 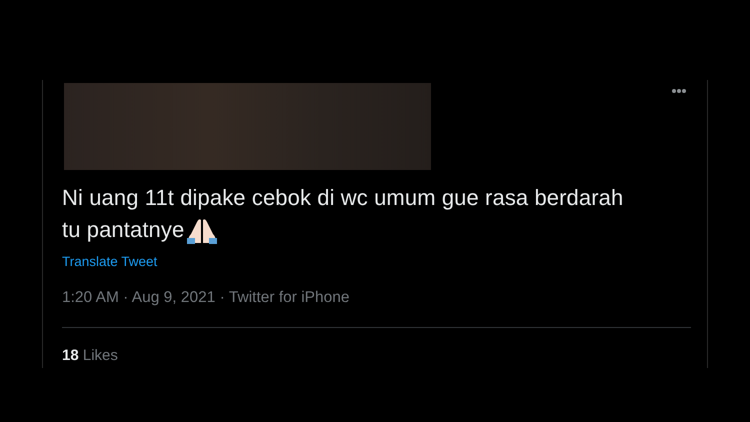 I want to click on tweet-timestamp: 1:20 AM · Aug 9, 2021 · Twitter for iPhone, so click(x=206, y=298).